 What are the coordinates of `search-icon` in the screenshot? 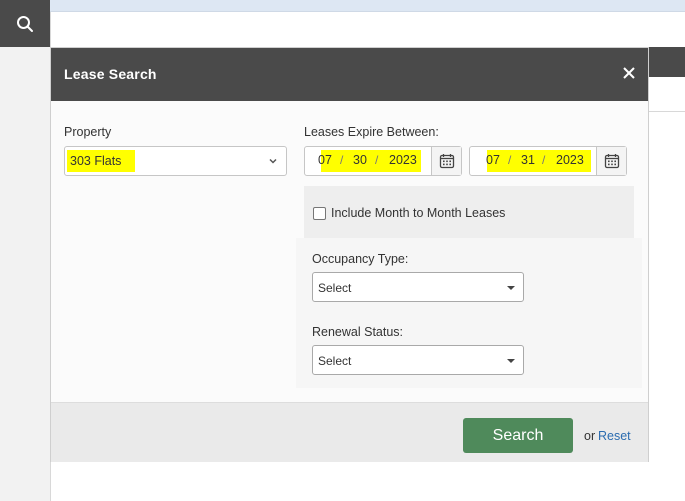 It's located at (25, 23).